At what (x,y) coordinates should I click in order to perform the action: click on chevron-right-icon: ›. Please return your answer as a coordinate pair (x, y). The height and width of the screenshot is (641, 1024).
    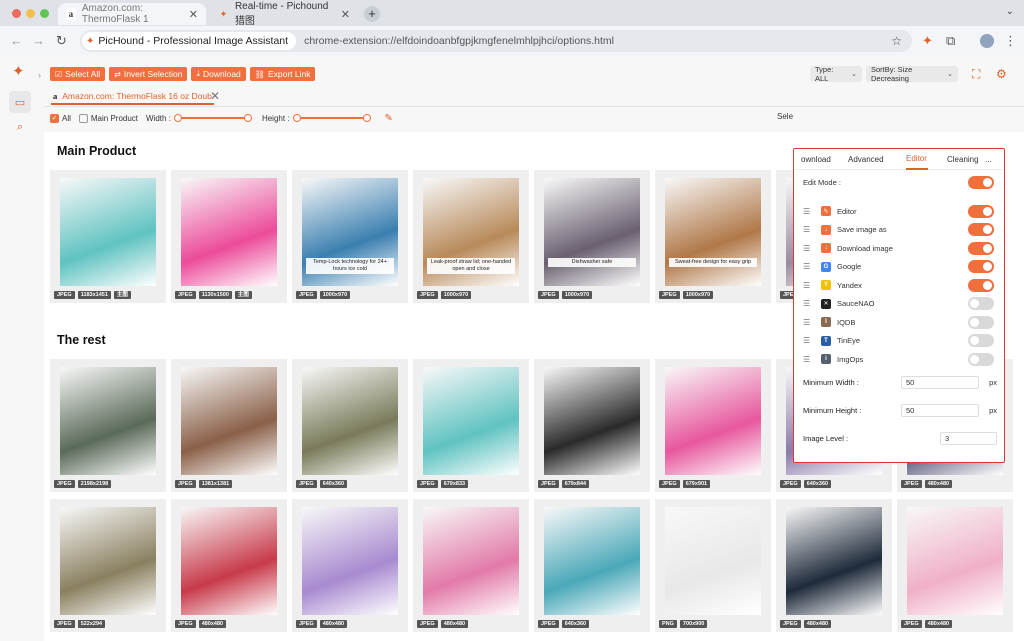
    Looking at the image, I should click on (39, 75).